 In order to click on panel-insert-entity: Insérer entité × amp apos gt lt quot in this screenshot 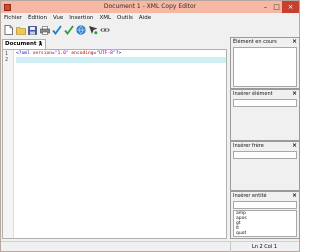, I will do `click(265, 215)`.